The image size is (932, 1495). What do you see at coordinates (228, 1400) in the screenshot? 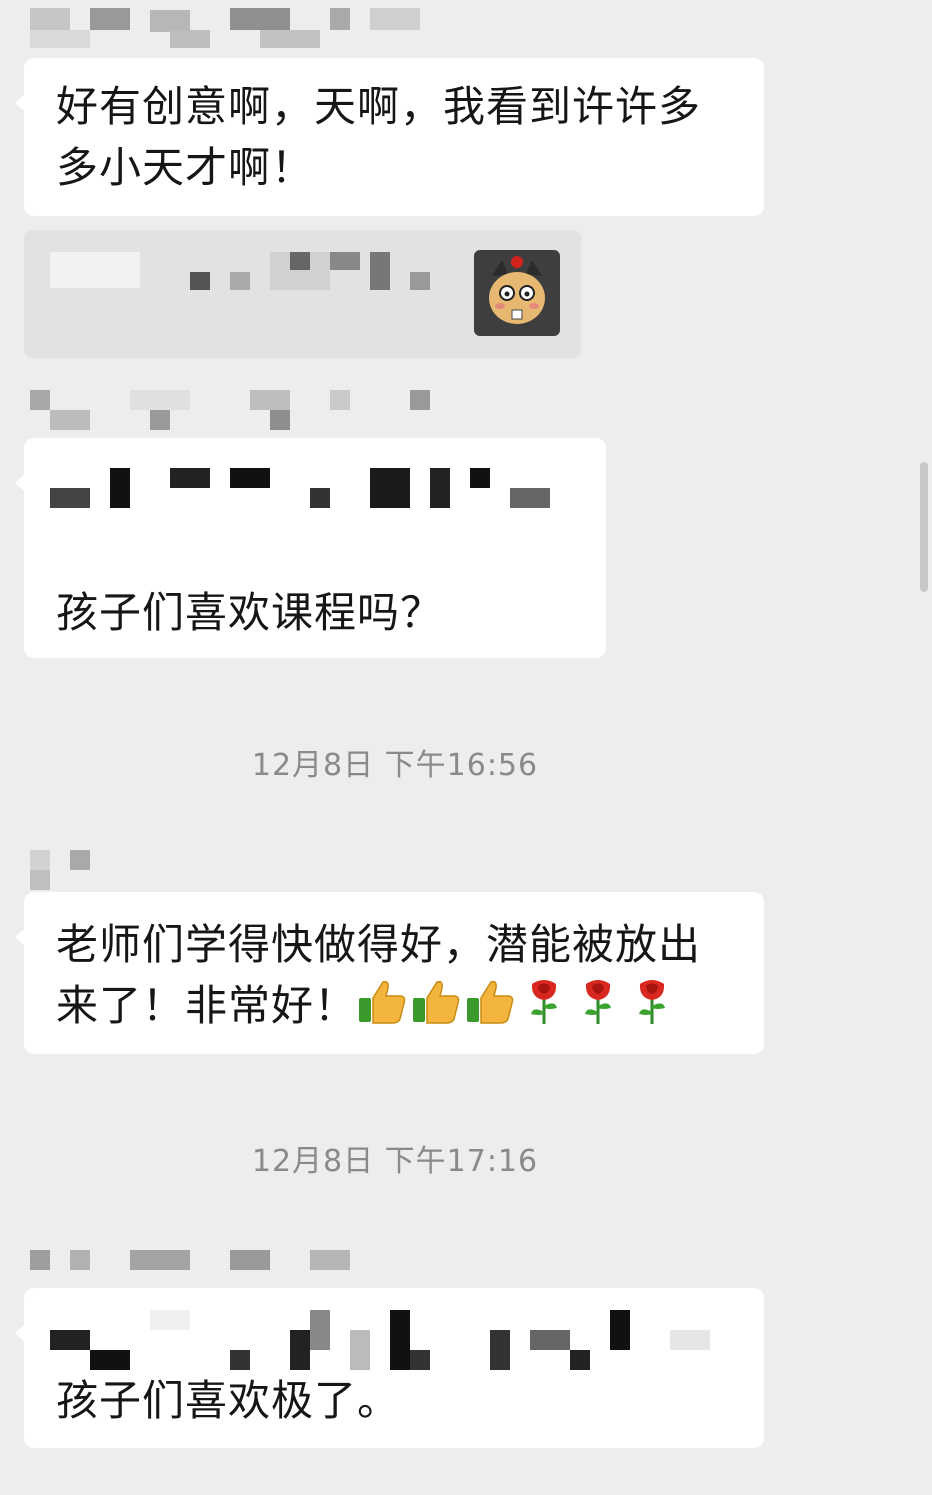
I see `message-text: 孩子们喜欢极了。` at bounding box center [228, 1400].